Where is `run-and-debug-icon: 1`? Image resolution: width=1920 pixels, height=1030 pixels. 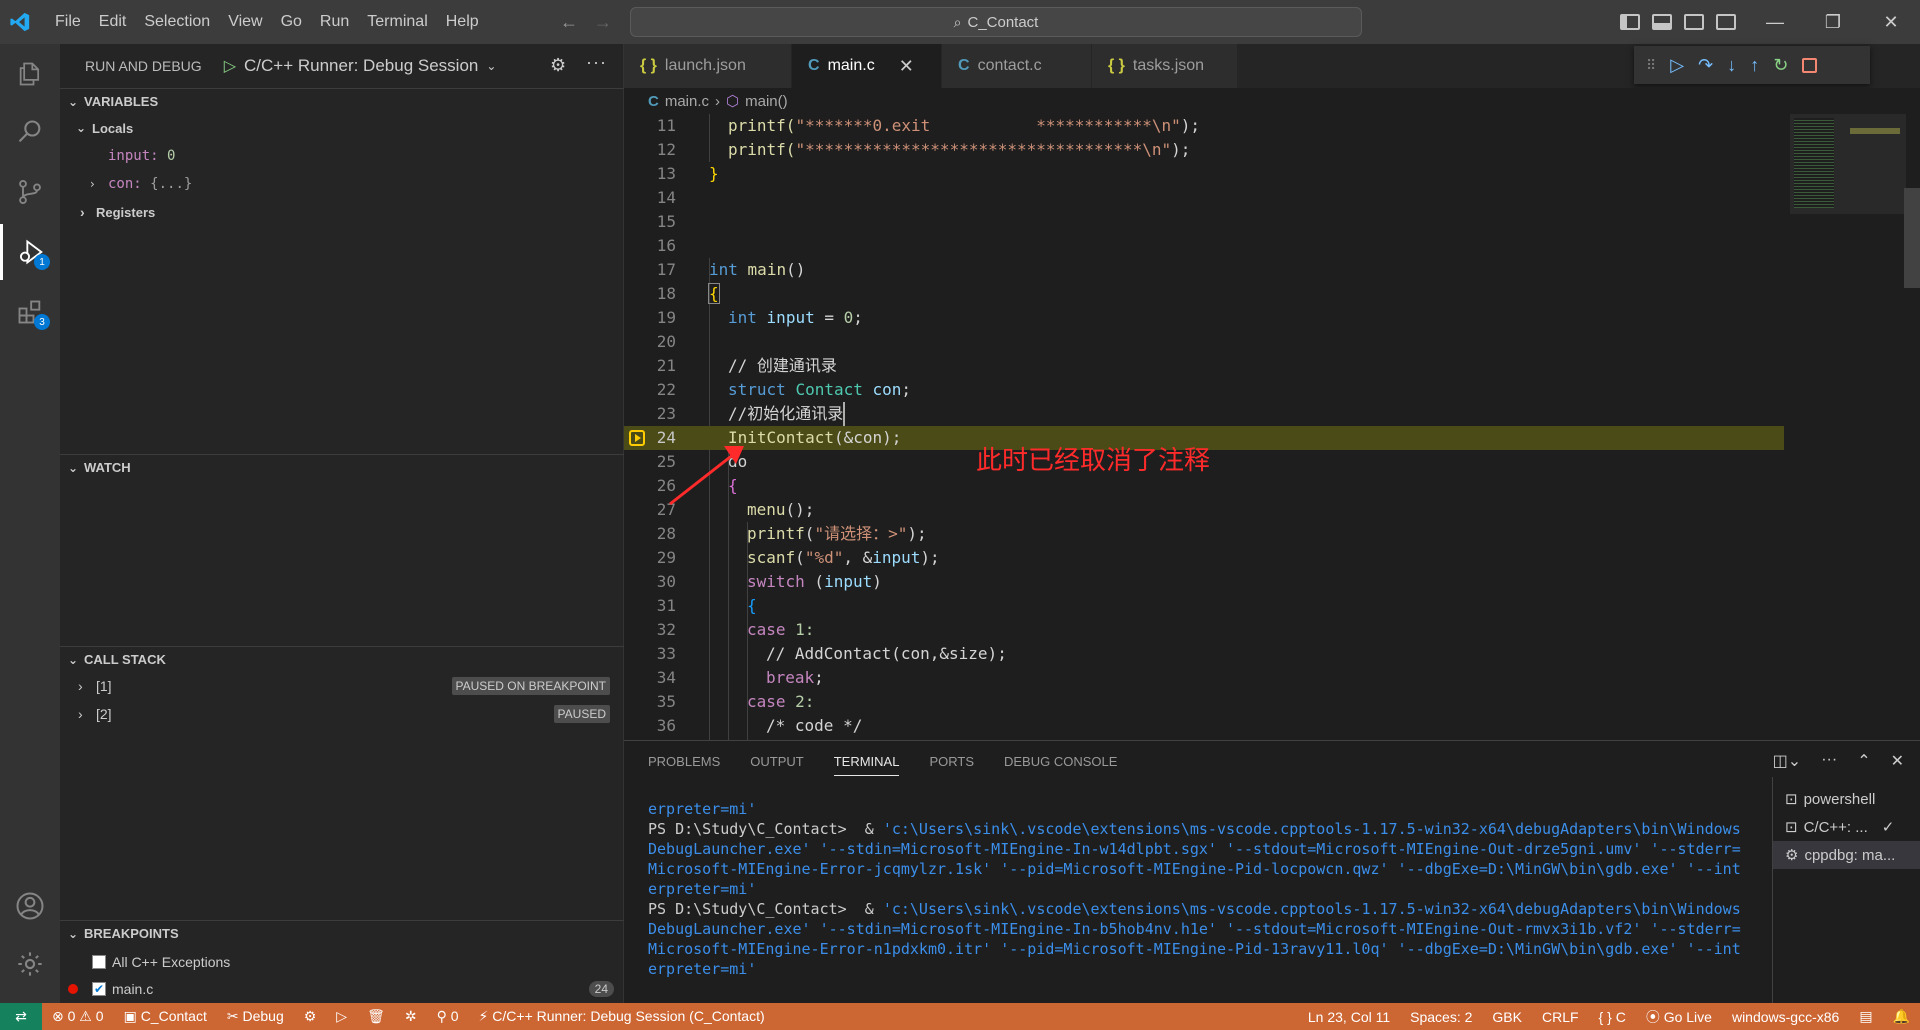 run-and-debug-icon: 1 is located at coordinates (30, 252).